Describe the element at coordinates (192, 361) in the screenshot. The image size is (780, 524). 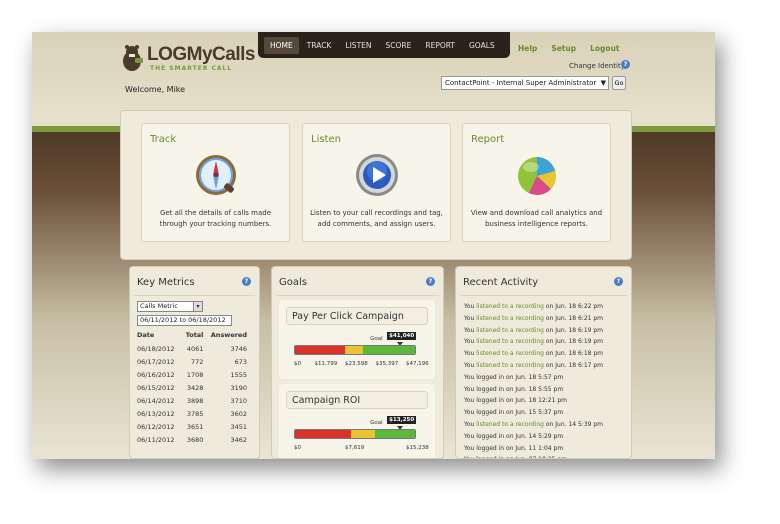
I see `table-row: 06/17/2012 772 673` at that location.